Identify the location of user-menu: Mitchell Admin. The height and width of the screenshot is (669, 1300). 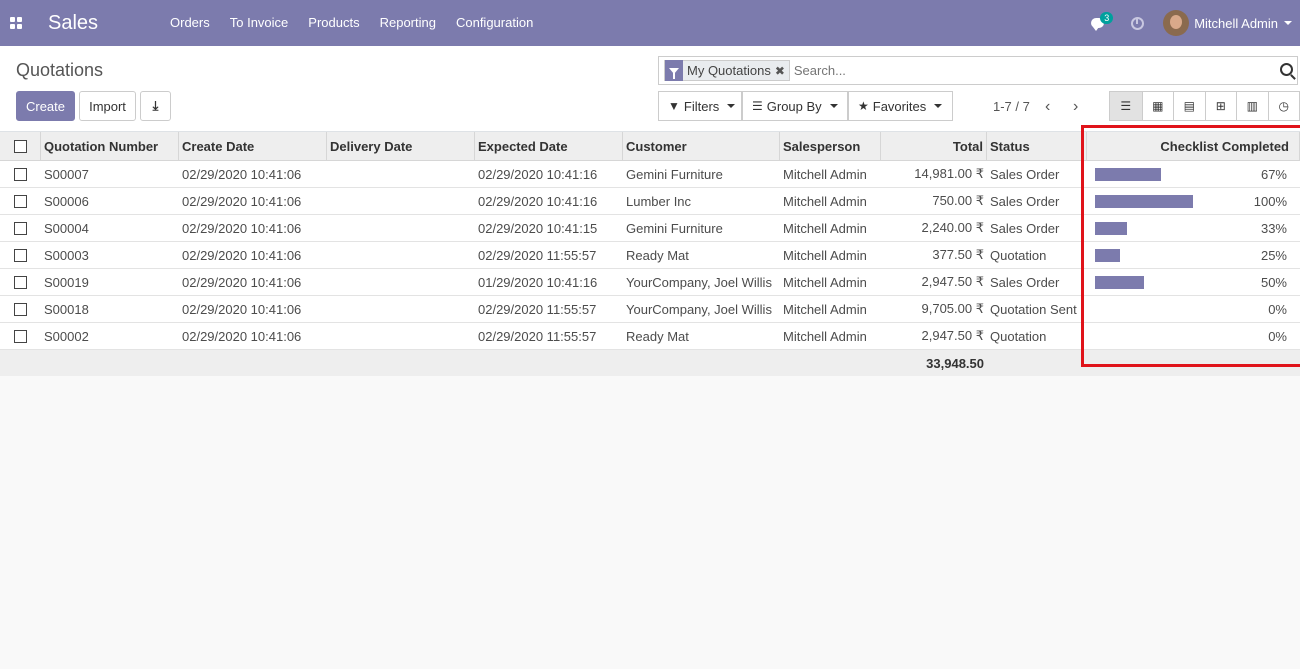
(1227, 23).